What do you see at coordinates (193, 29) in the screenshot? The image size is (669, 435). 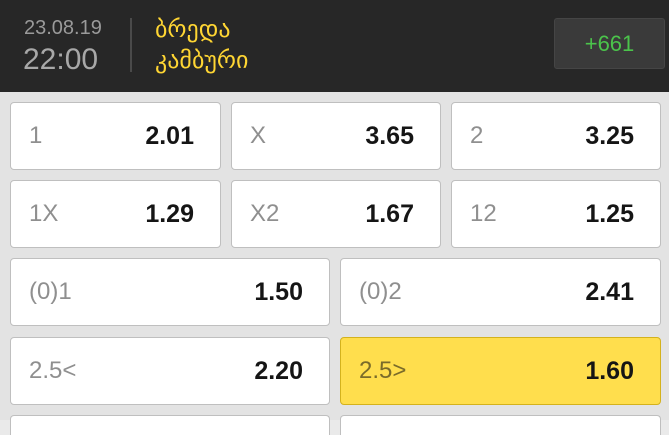 I see `home-team-name: ბრედა` at bounding box center [193, 29].